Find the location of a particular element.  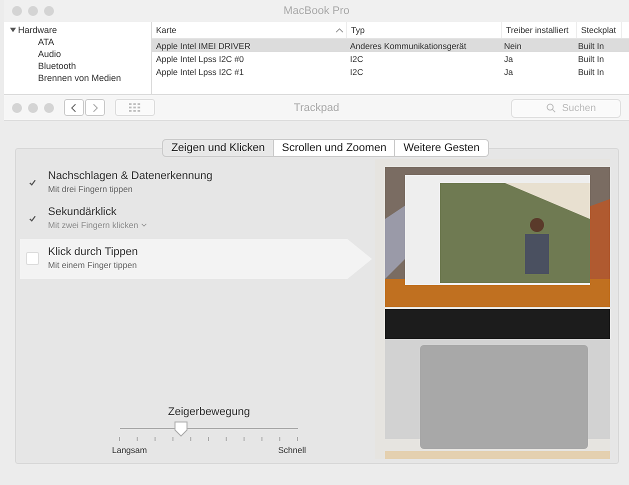

sidebar-item: Bluetooth is located at coordinates (80, 66).